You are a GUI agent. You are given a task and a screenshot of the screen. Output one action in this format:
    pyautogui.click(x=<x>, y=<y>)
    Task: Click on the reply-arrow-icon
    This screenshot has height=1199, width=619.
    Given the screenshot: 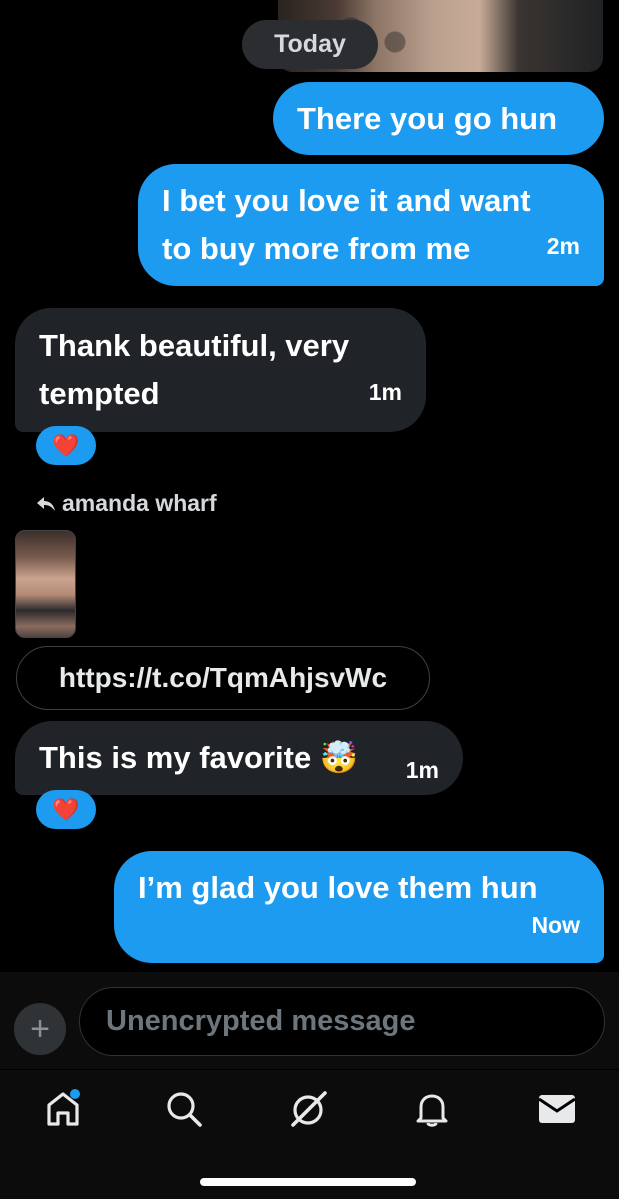 What is the action you would take?
    pyautogui.click(x=46, y=503)
    